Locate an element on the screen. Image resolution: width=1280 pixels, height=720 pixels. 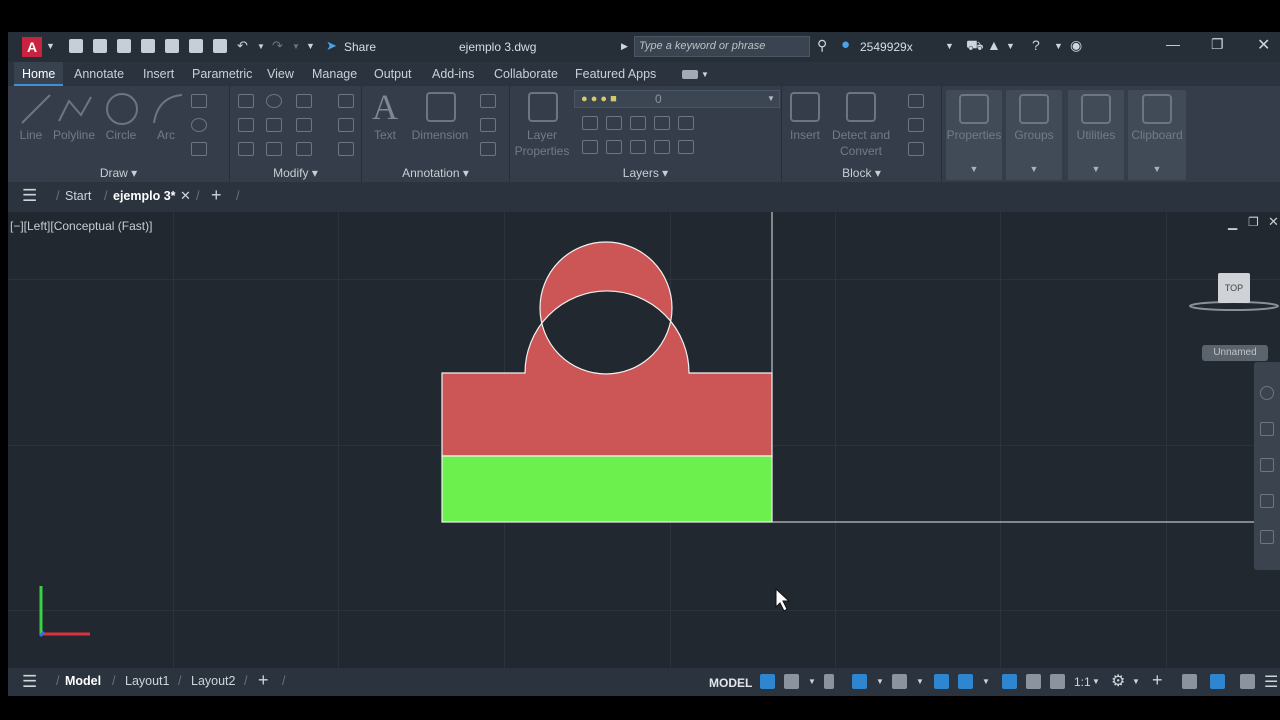
arc-icon is located at coordinates (168, 109).